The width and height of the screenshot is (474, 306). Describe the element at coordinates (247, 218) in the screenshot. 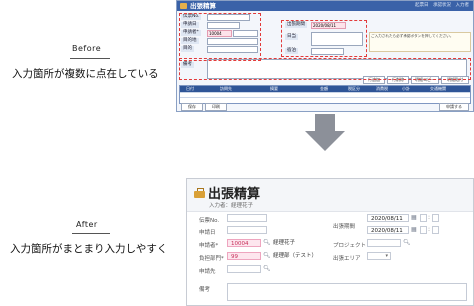

I see `voucher-no-input` at that location.